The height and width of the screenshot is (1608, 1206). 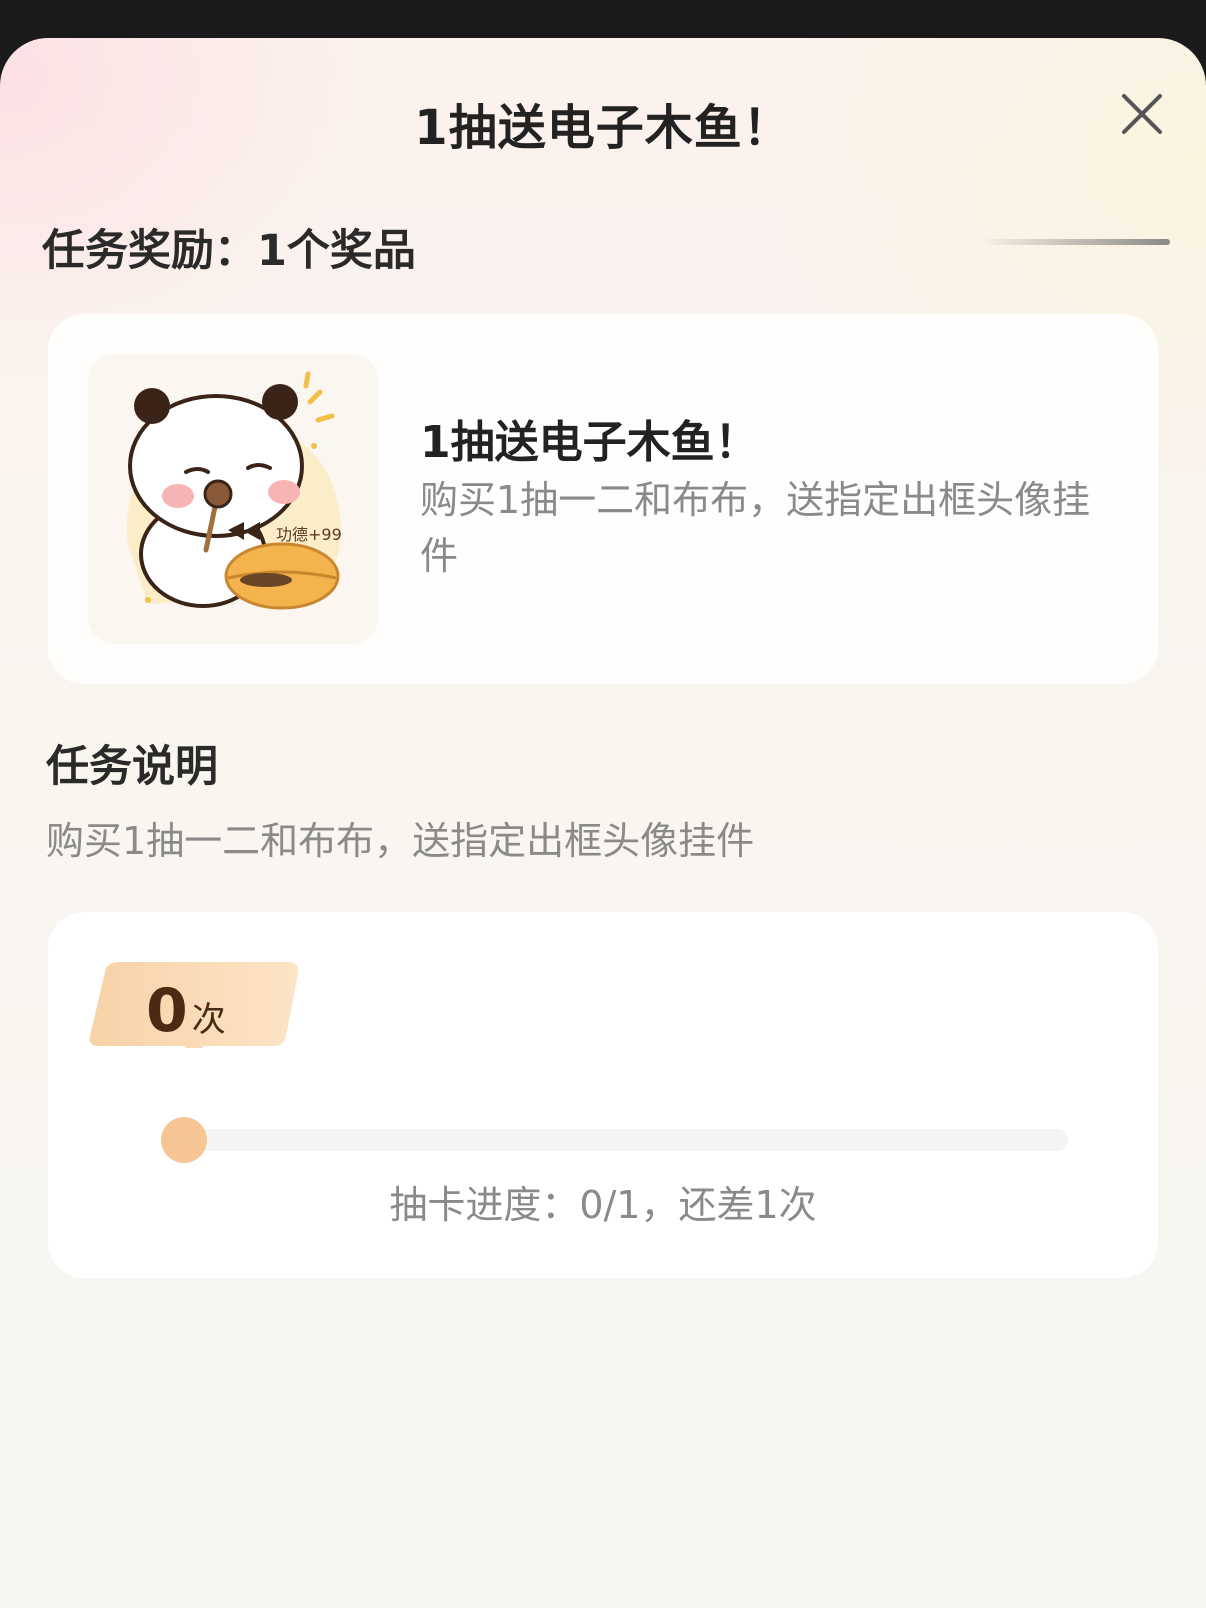 What do you see at coordinates (184, 1140) in the screenshot?
I see `progress-knob` at bounding box center [184, 1140].